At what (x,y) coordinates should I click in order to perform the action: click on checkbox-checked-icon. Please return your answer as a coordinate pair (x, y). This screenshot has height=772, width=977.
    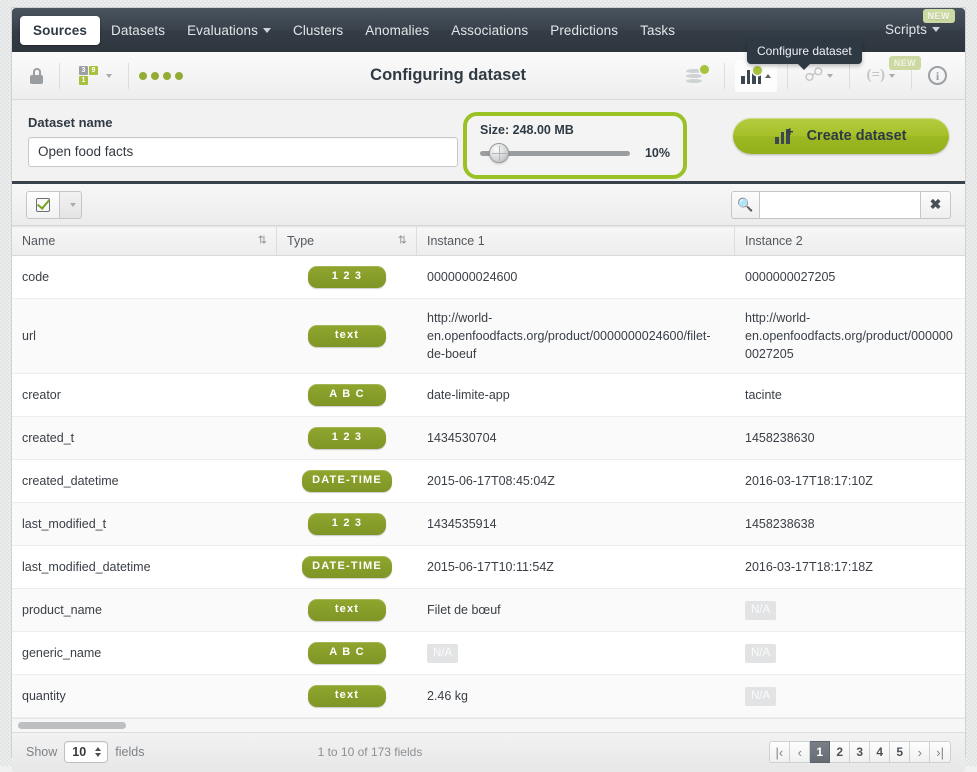
    Looking at the image, I should click on (43, 204).